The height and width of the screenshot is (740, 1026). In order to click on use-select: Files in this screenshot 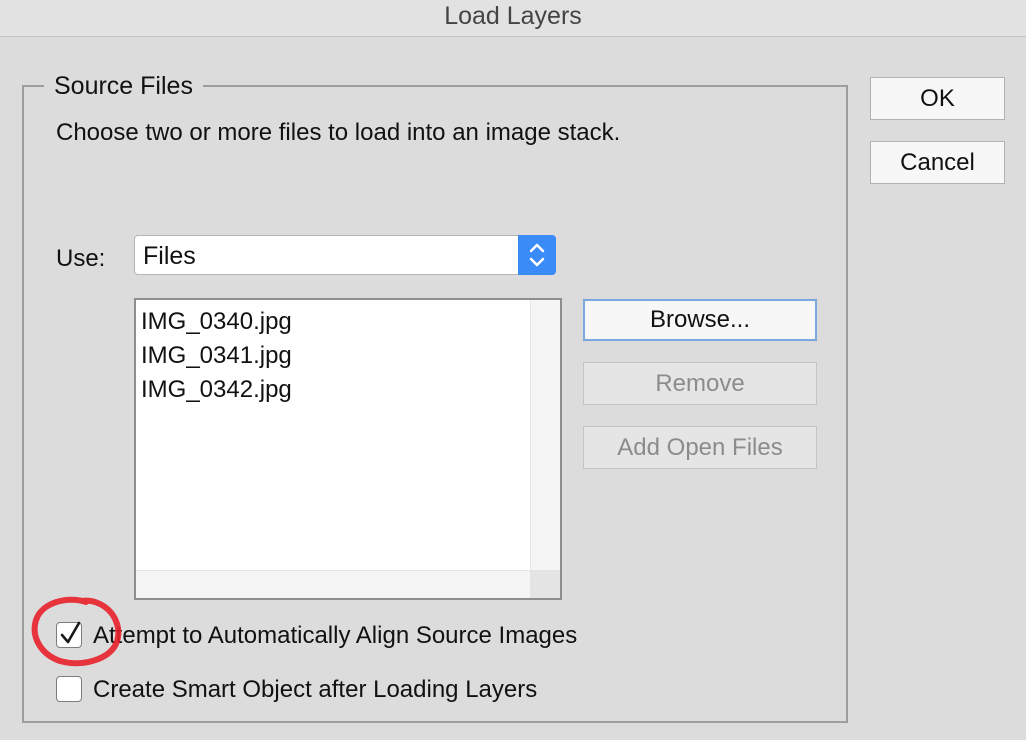, I will do `click(345, 255)`.